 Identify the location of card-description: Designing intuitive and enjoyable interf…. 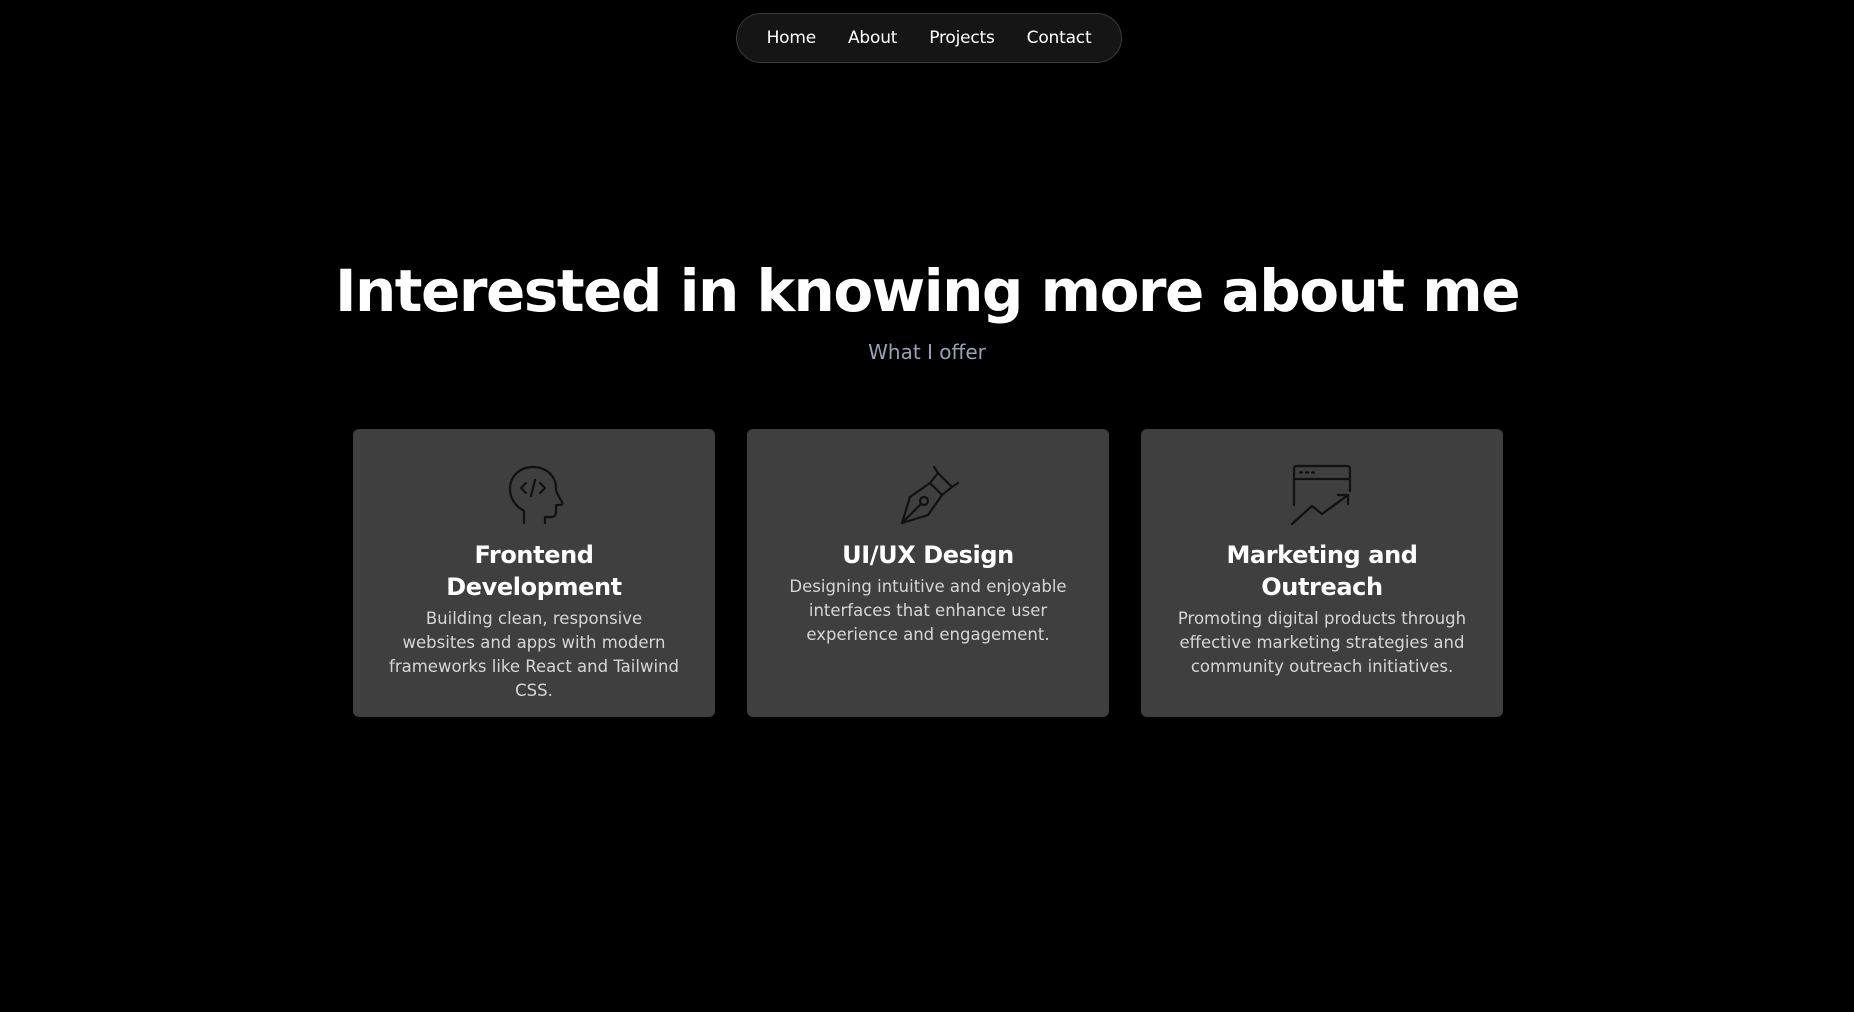
(928, 610).